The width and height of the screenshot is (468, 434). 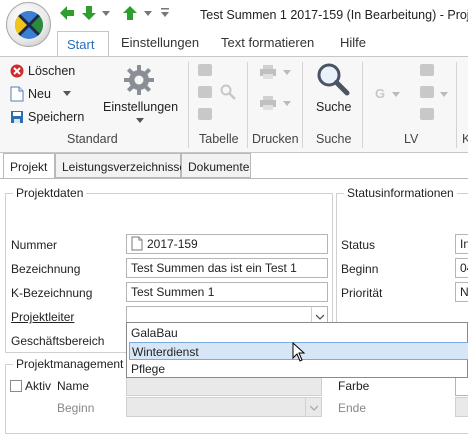 I want to click on aktiv-label: Aktiv, so click(x=38, y=386).